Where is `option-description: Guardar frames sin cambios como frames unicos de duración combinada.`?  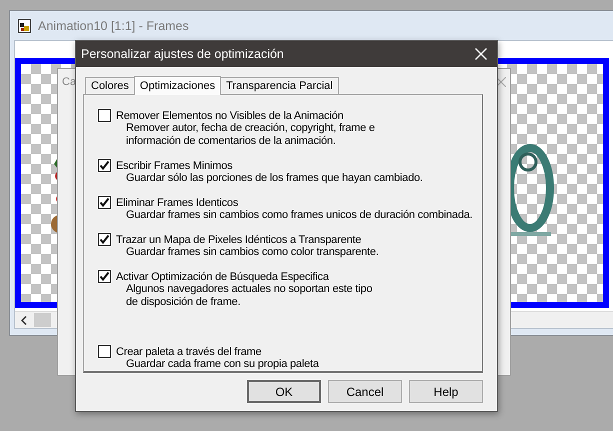 option-description: Guardar frames sin cambios como frames unicos de duración combinada. is located at coordinates (299, 215).